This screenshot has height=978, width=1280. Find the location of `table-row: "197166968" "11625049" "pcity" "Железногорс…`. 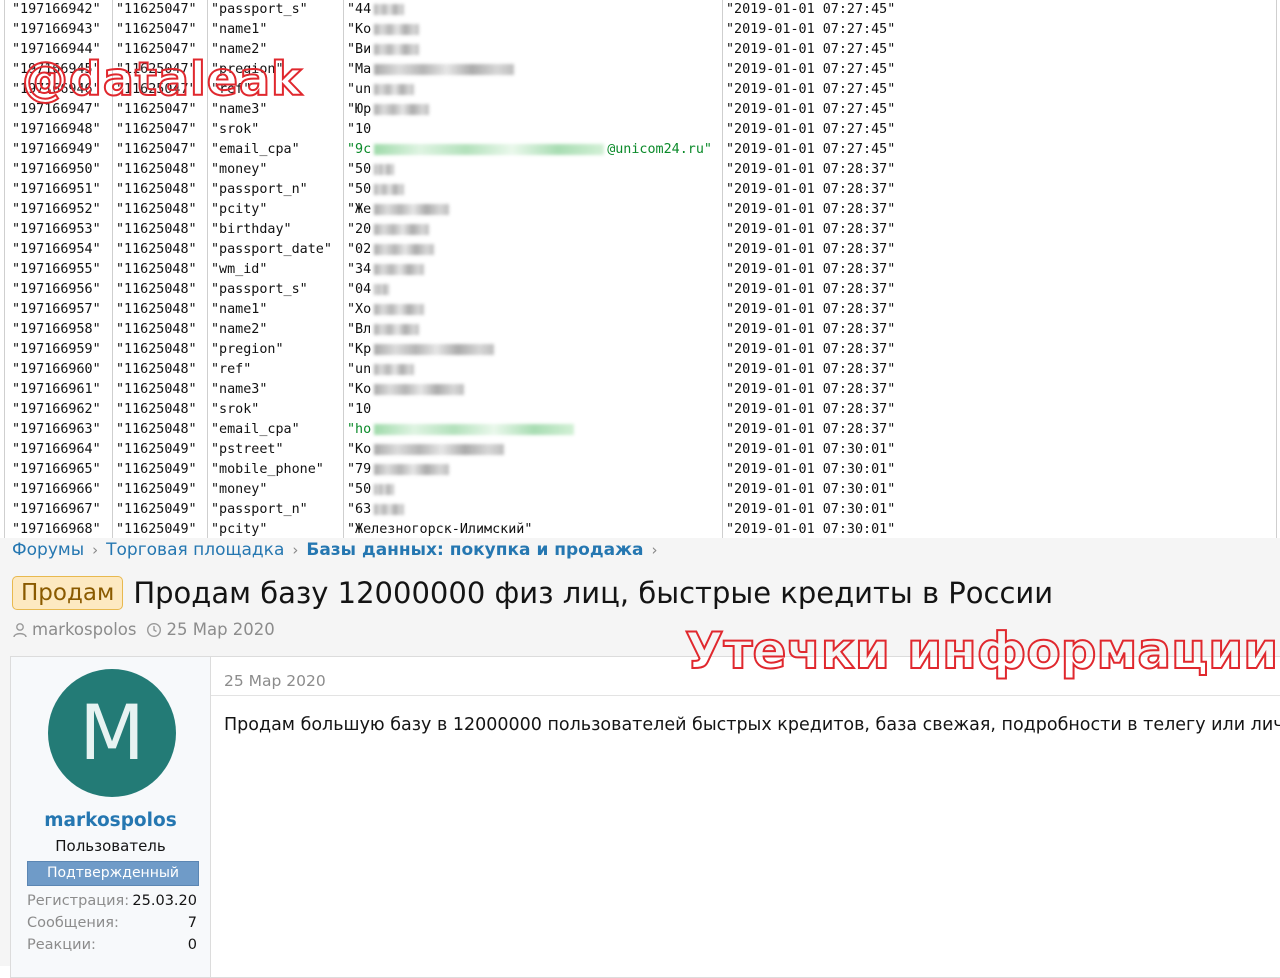

table-row: "197166968" "11625049" "pcity" "Железногорс… is located at coordinates (640, 529).